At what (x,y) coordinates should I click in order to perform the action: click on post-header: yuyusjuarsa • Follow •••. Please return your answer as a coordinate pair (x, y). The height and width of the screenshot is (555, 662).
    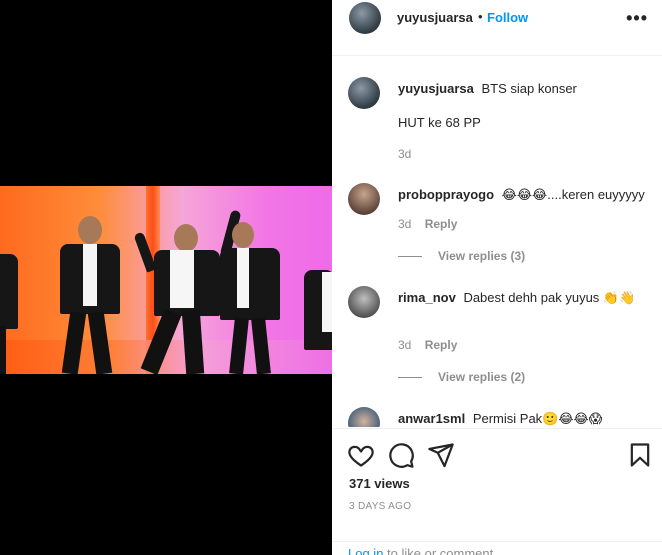
    Looking at the image, I should click on (497, 28).